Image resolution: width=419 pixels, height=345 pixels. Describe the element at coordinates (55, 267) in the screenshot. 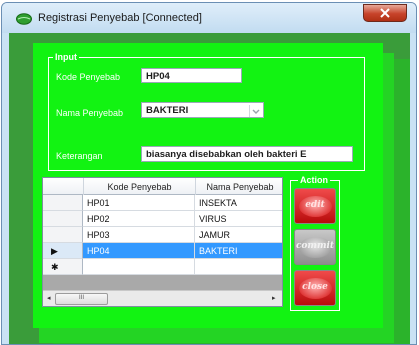

I see `new-row-asterisk-icon: ✱` at that location.